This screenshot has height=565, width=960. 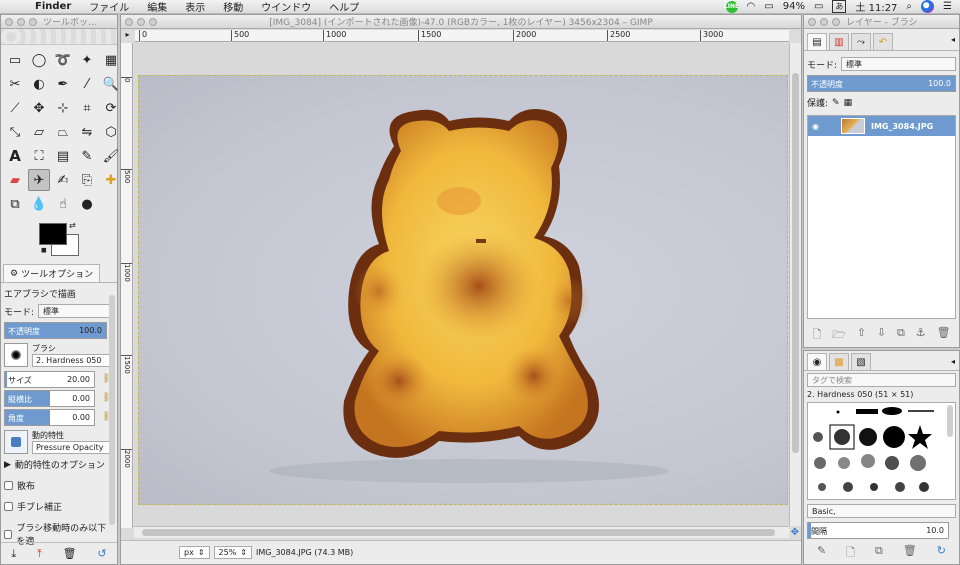 I want to click on foreground-color-swatch, so click(x=53, y=234).